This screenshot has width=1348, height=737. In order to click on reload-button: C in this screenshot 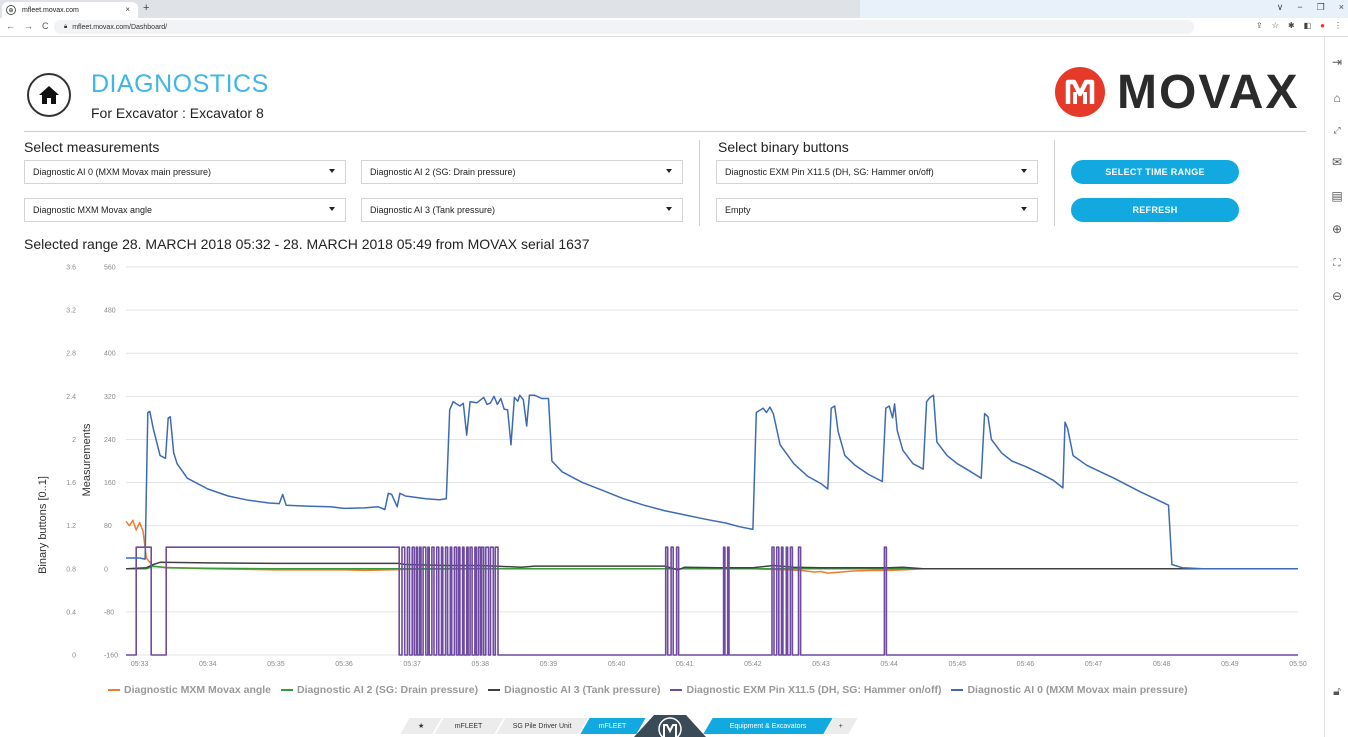, I will do `click(45, 26)`.